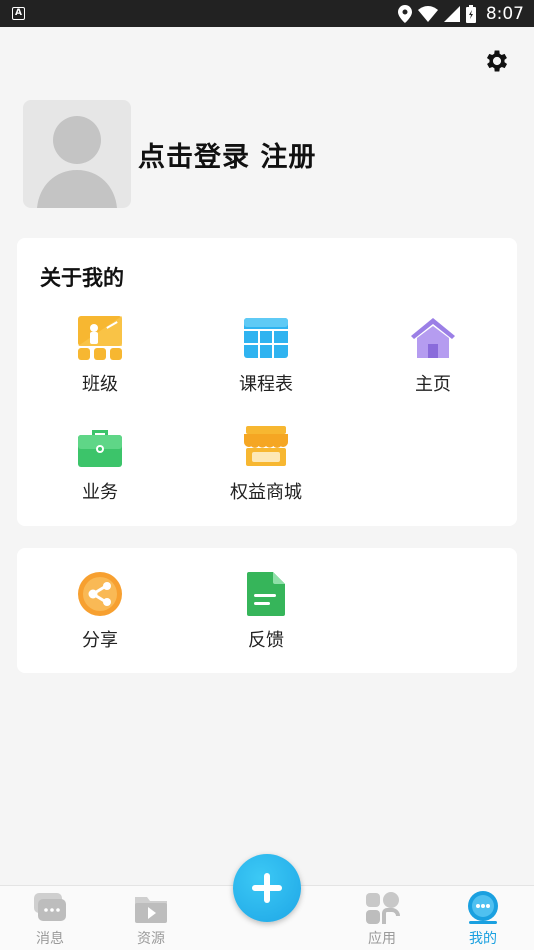  Describe the element at coordinates (267, 13) in the screenshot. I see `status-bar: A 8:07` at that location.